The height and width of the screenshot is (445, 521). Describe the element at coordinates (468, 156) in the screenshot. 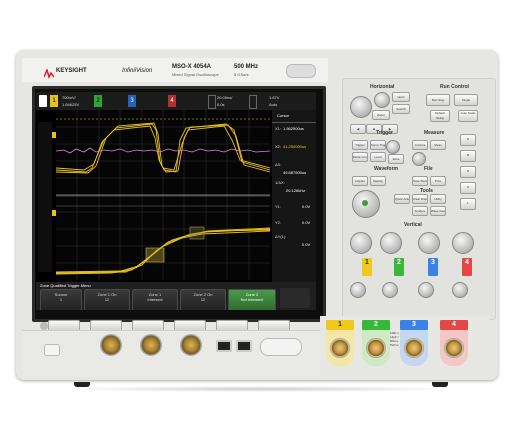

I see `math-button: M` at that location.